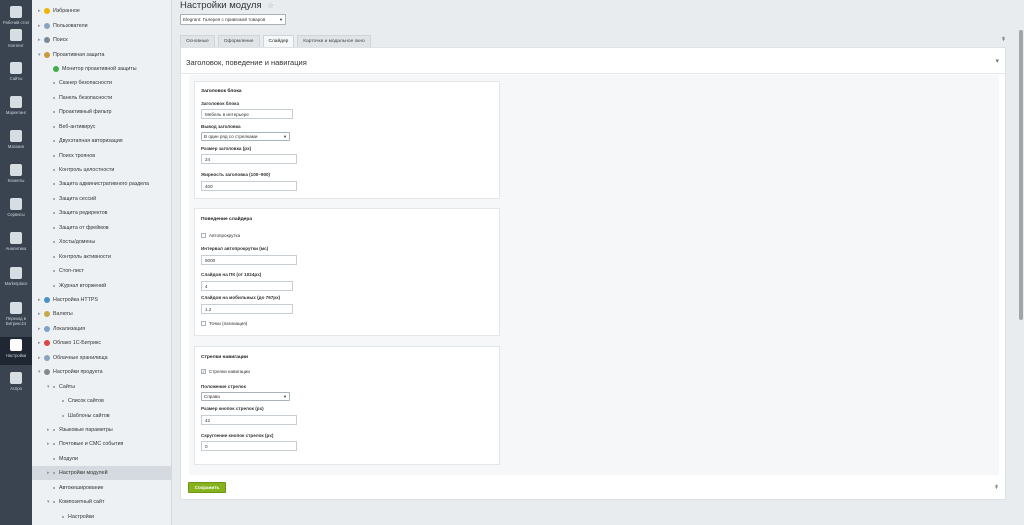 This screenshot has width=1024, height=525. Describe the element at coordinates (101, 40) in the screenshot. I see `menu-item: ▸ Поиск` at that location.